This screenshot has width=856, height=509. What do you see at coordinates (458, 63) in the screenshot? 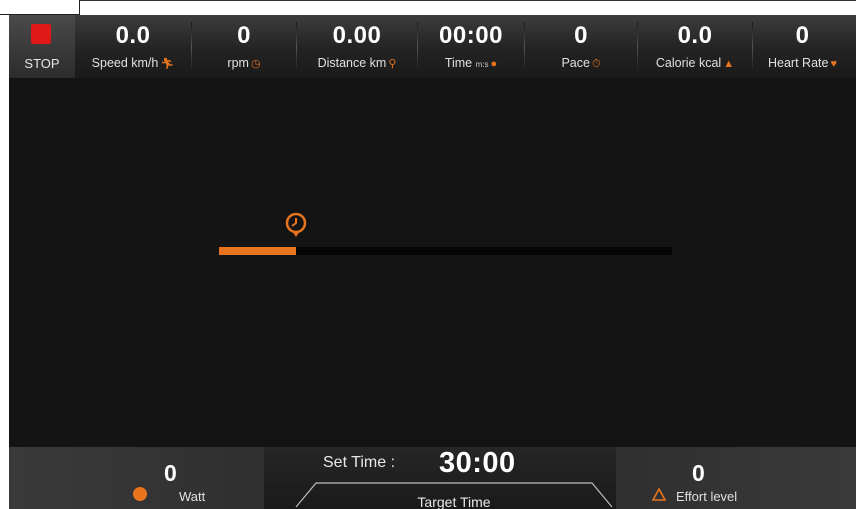
I see `time-label: Time` at bounding box center [458, 63].